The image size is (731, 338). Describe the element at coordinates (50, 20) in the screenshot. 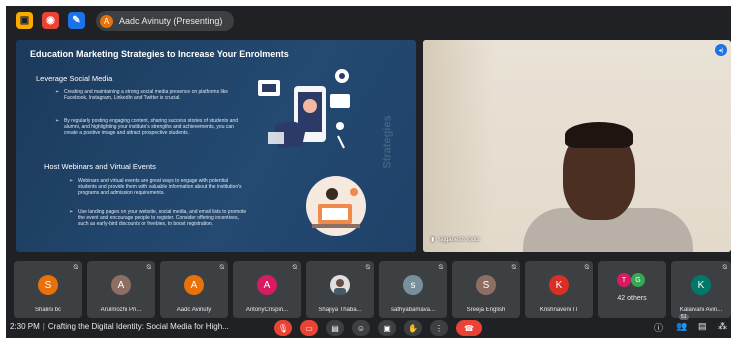

I see `record-icon: ◉` at that location.